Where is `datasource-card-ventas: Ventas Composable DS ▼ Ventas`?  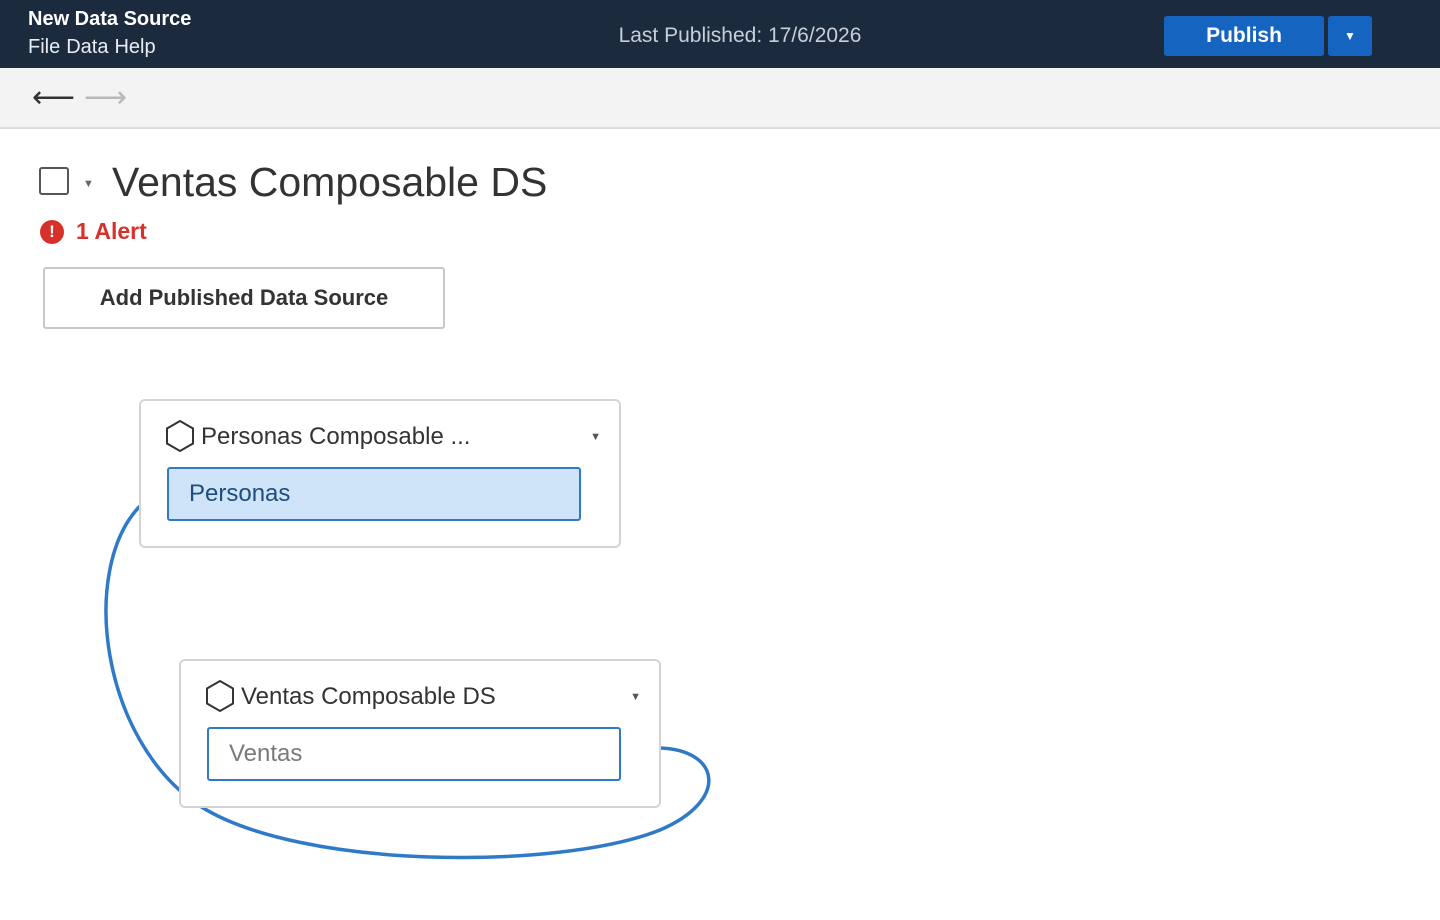 datasource-card-ventas: Ventas Composable DS ▼ Ventas is located at coordinates (420, 733).